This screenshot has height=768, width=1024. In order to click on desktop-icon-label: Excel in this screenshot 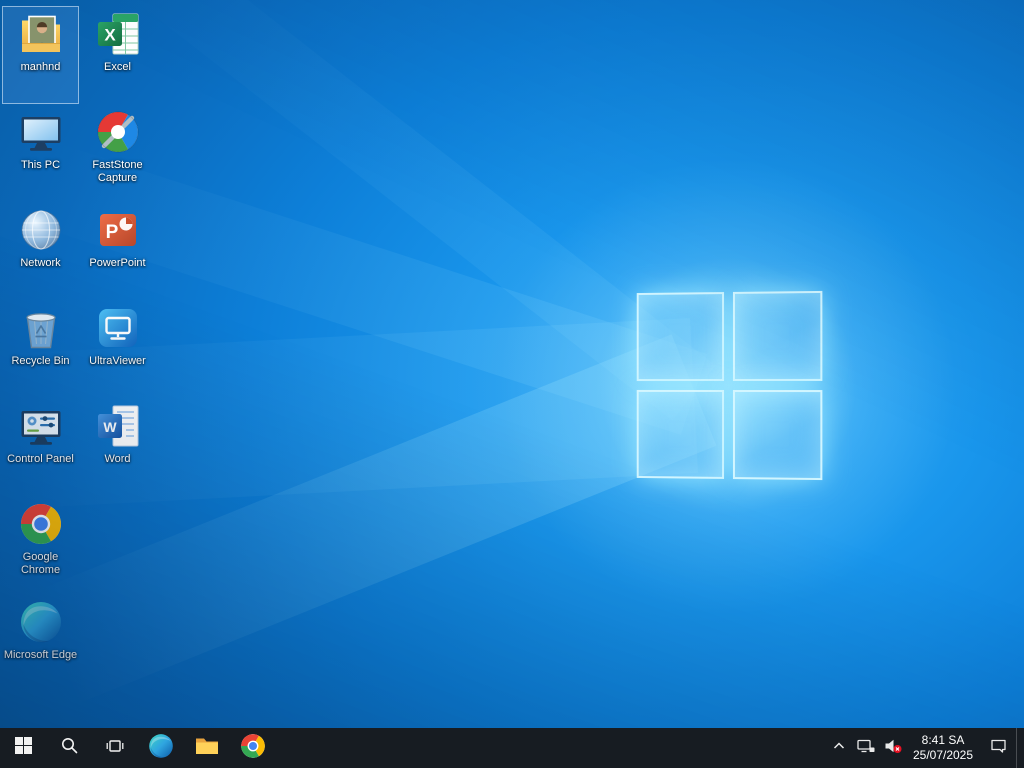, I will do `click(117, 67)`.